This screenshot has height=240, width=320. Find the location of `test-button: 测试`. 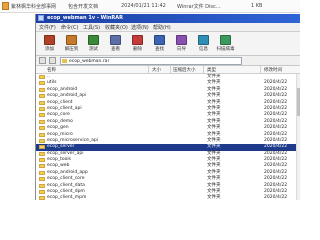

test-button: 测试 is located at coordinates (92, 44).